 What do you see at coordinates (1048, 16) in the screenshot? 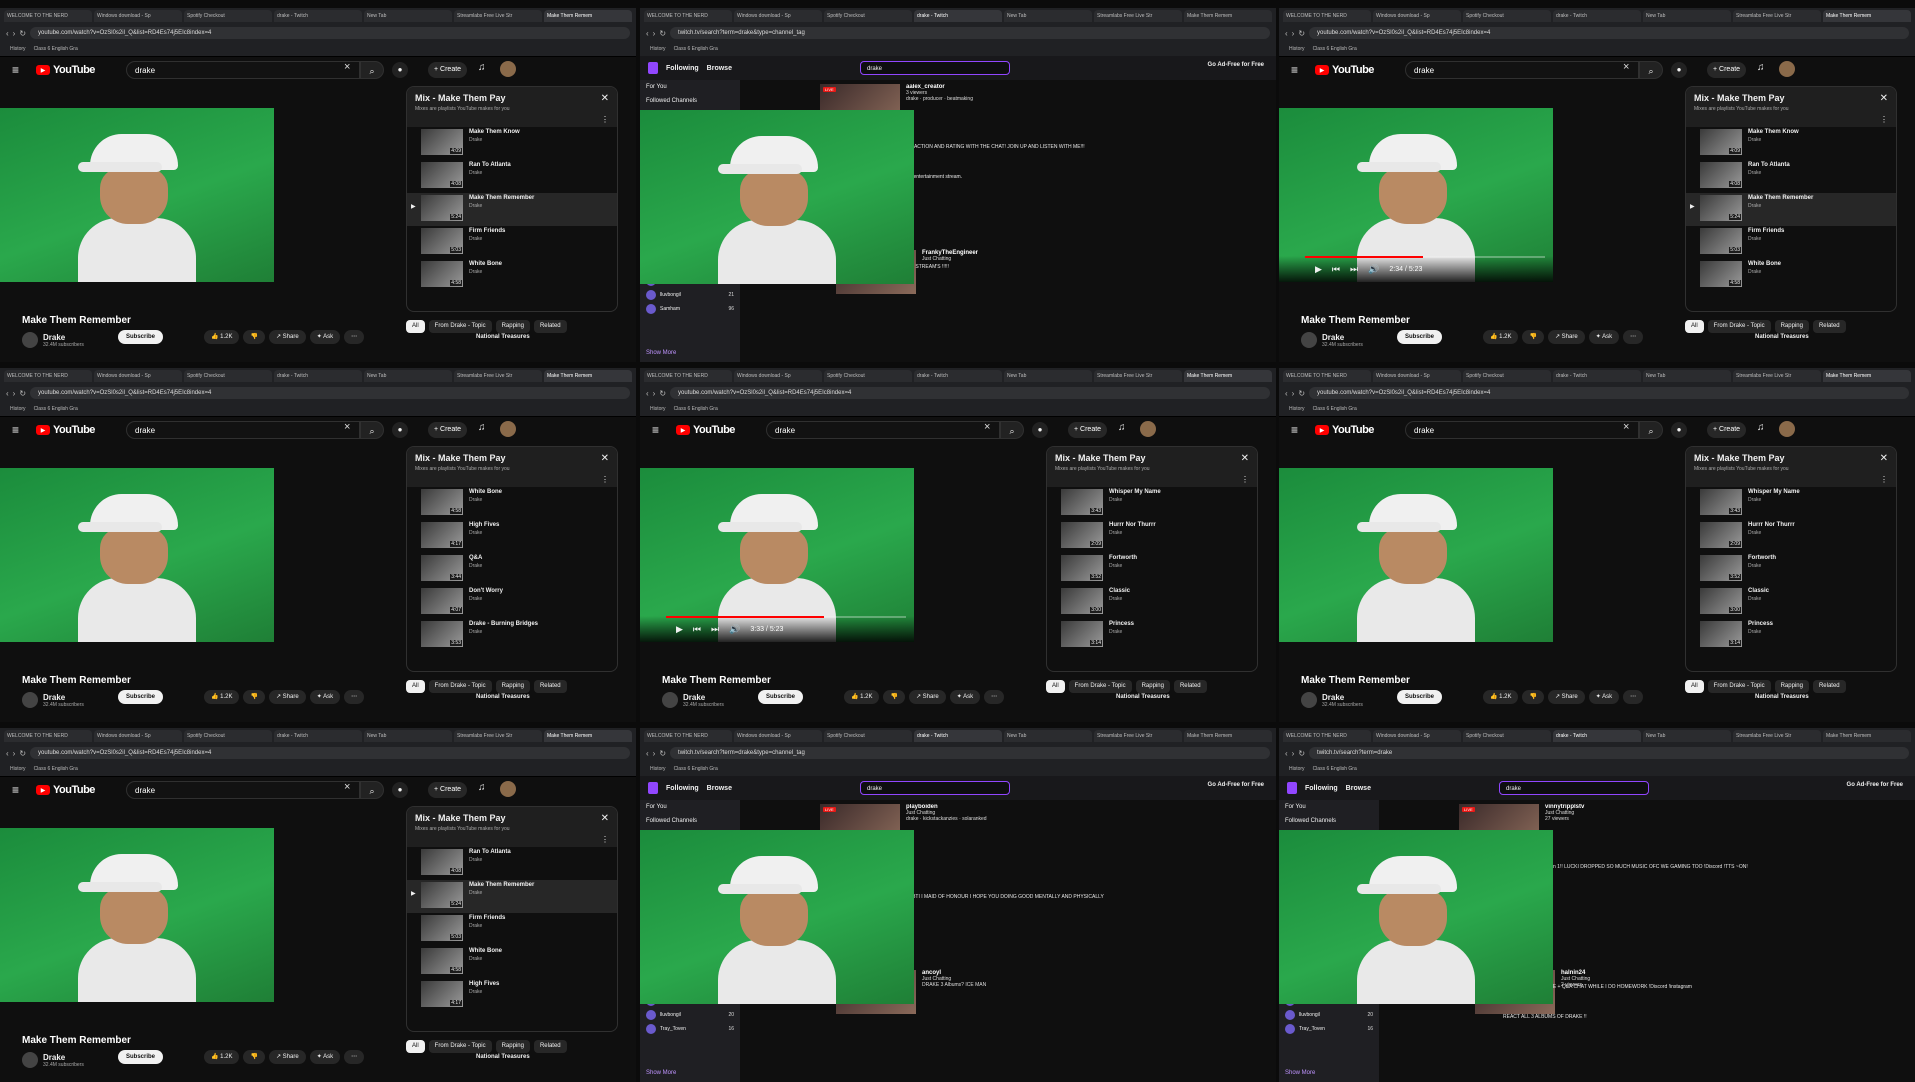
I see `browser-tab: New Tab` at bounding box center [1048, 16].